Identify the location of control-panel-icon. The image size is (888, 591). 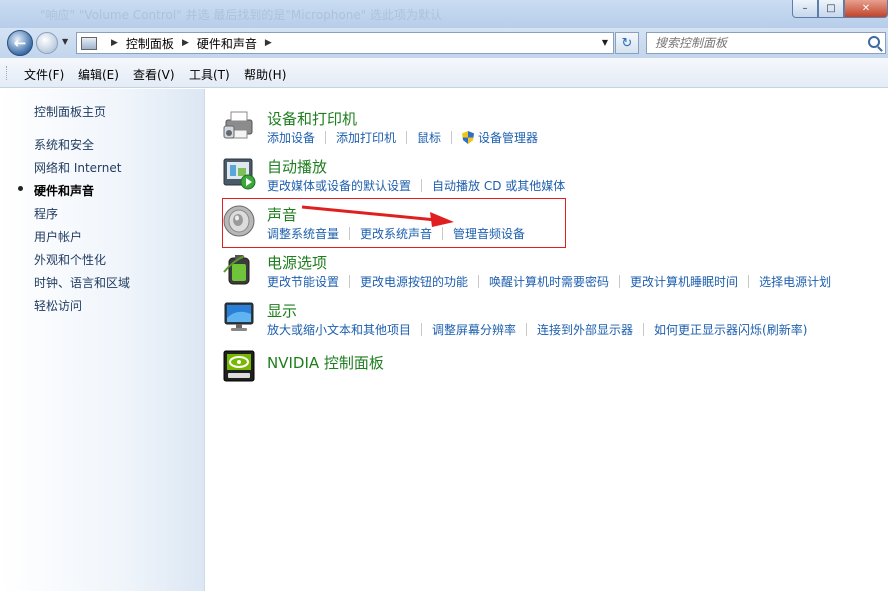
(89, 43).